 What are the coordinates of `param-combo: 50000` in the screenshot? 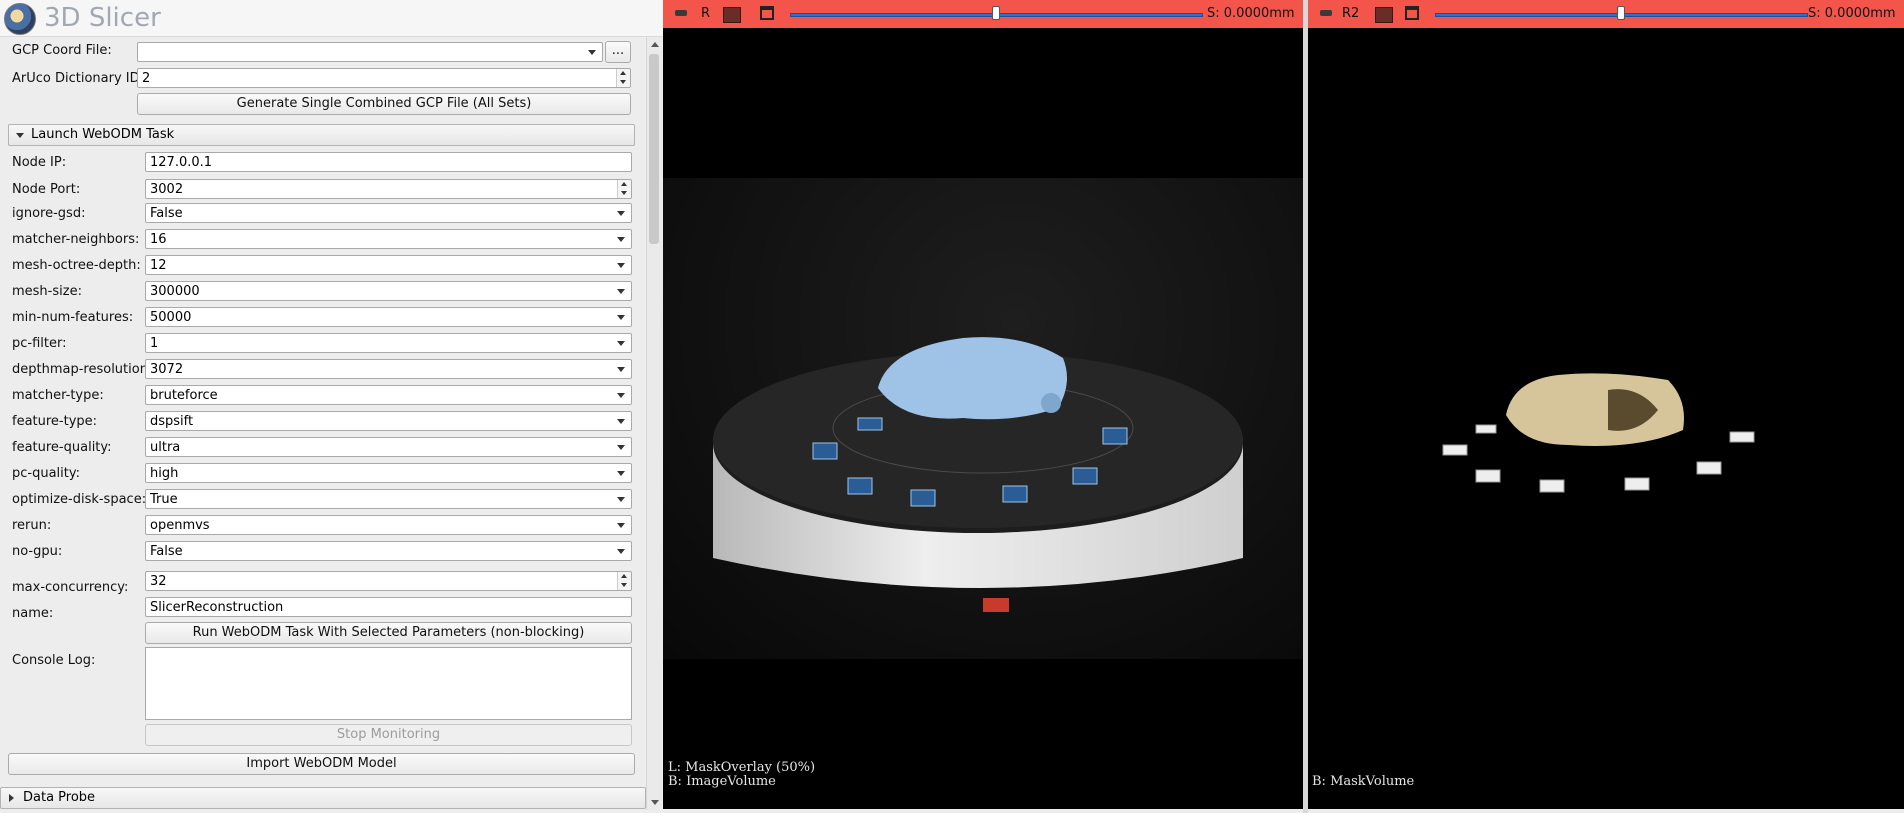 It's located at (388, 317).